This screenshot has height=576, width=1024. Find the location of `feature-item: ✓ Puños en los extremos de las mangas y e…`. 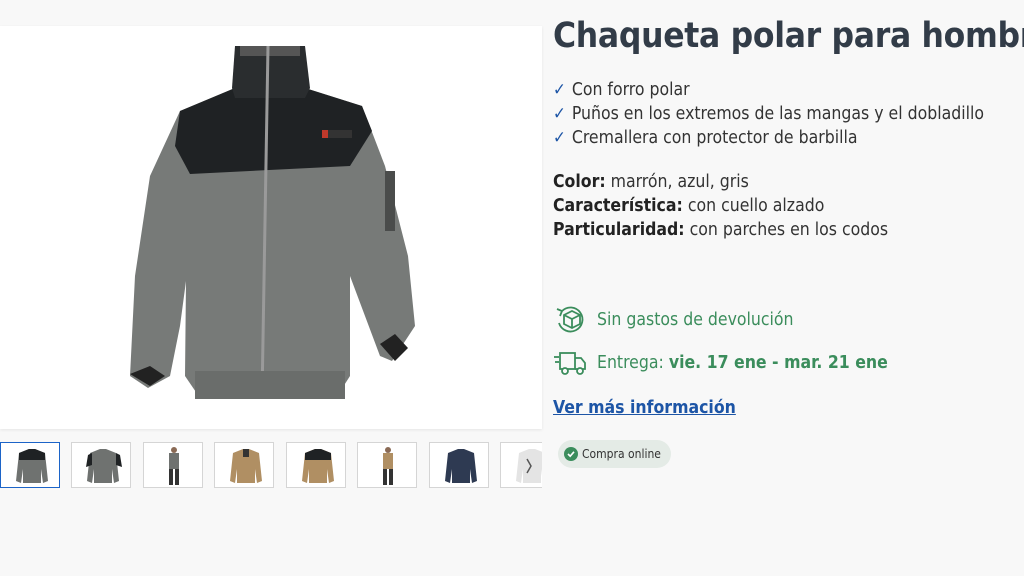

feature-item: ✓ Puños en los extremos de las mangas y e… is located at coordinates (768, 114).